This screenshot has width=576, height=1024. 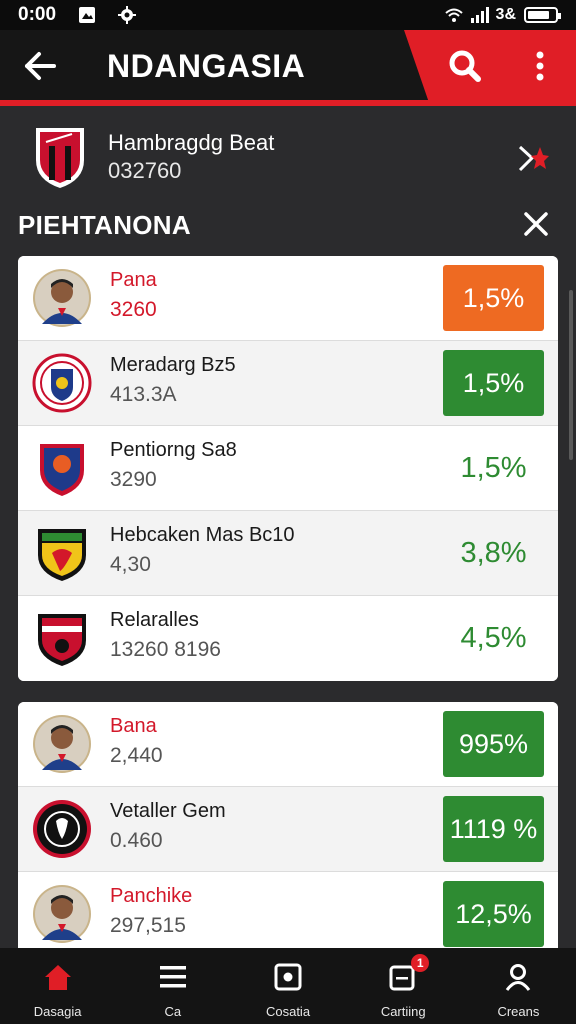 What do you see at coordinates (288, 1011) in the screenshot?
I see `nav-label: Cosatia` at bounding box center [288, 1011].